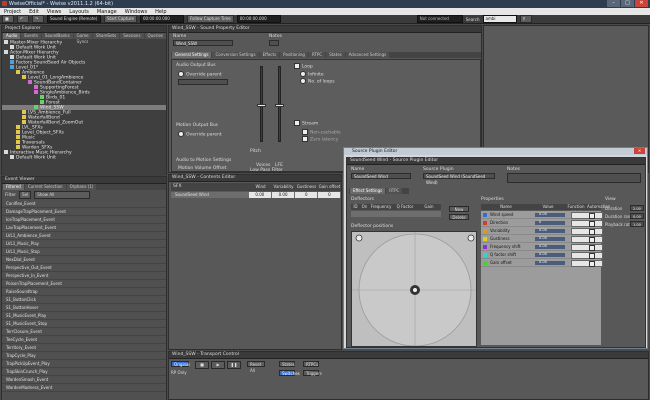  What do you see at coordinates (639, 151) in the screenshot?
I see `plugin-close-button: ✕` at bounding box center [639, 151].